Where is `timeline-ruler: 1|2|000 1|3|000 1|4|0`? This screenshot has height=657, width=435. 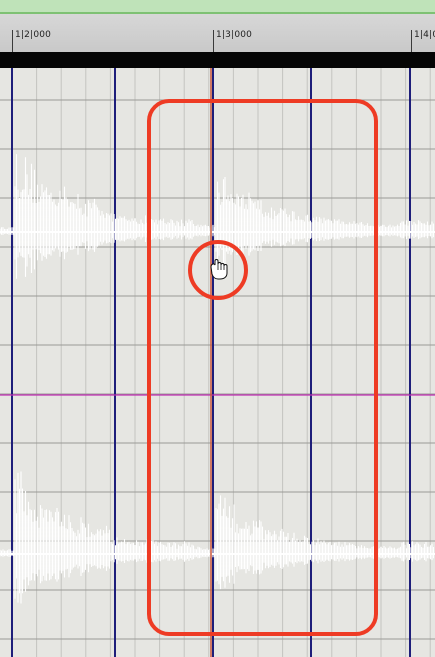 timeline-ruler: 1|2|000 1|3|000 1|4|0 is located at coordinates (217, 33).